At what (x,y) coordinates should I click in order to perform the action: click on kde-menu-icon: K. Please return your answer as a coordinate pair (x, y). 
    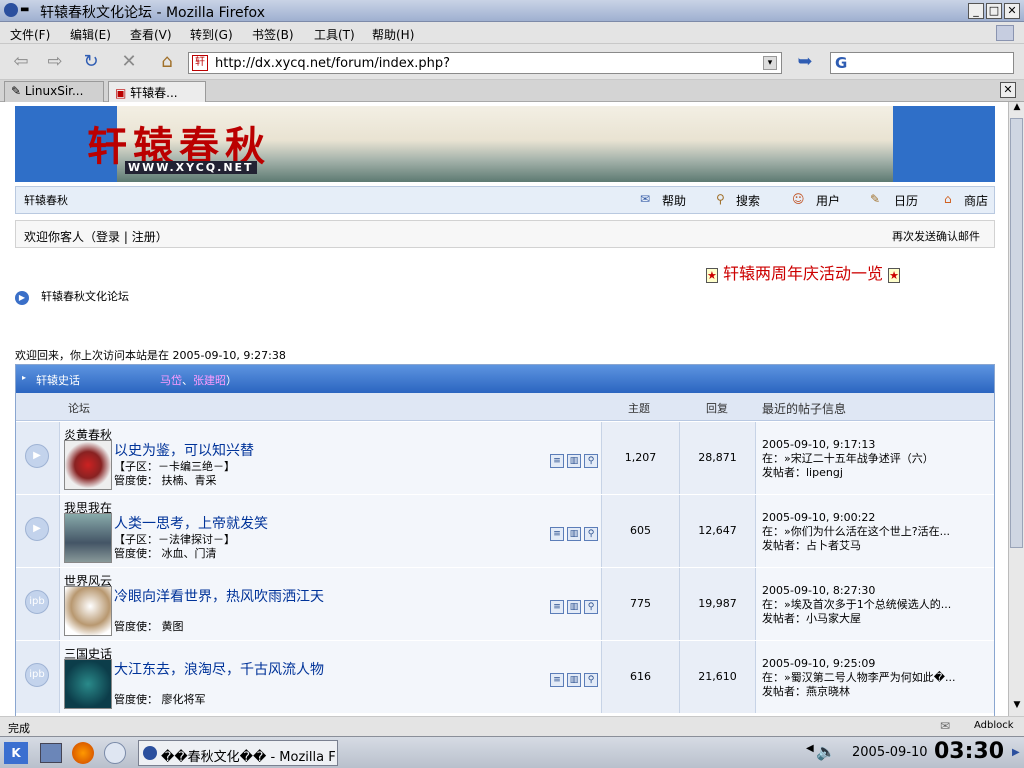
    Looking at the image, I should click on (16, 753).